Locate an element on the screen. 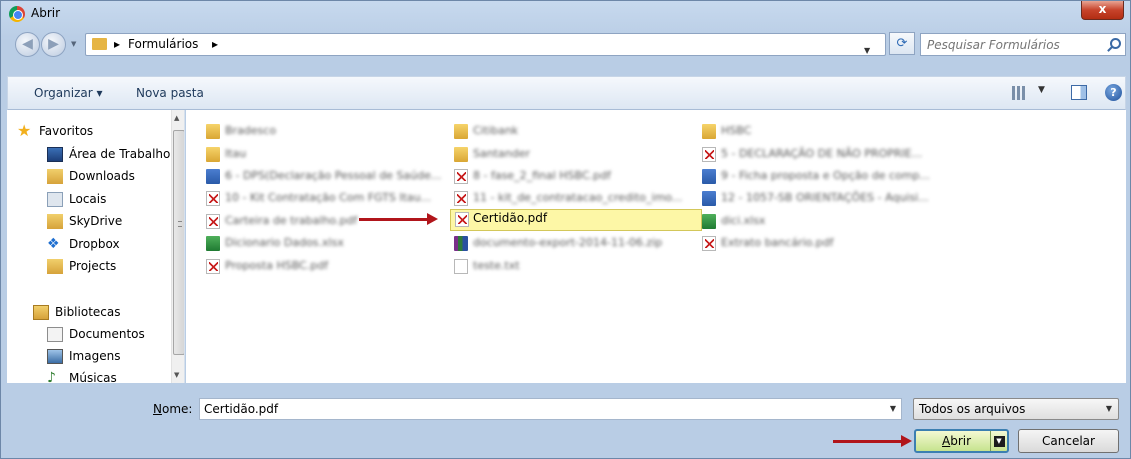  sidebar-scrollbar: ▲ ▼ is located at coordinates (177, 246).